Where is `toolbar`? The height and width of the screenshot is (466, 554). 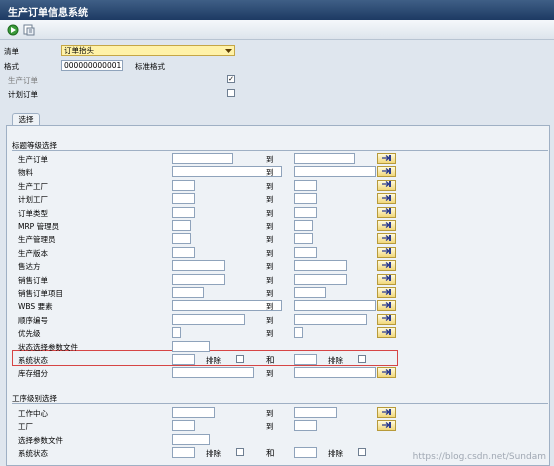 toolbar is located at coordinates (277, 30).